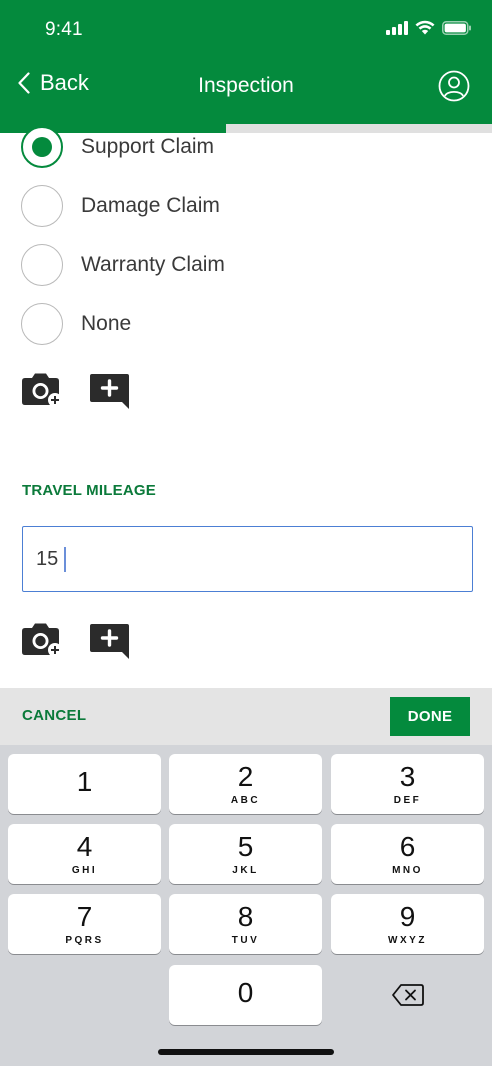 The height and width of the screenshot is (1066, 492). What do you see at coordinates (76, 640) in the screenshot?
I see `mileage-actions` at bounding box center [76, 640].